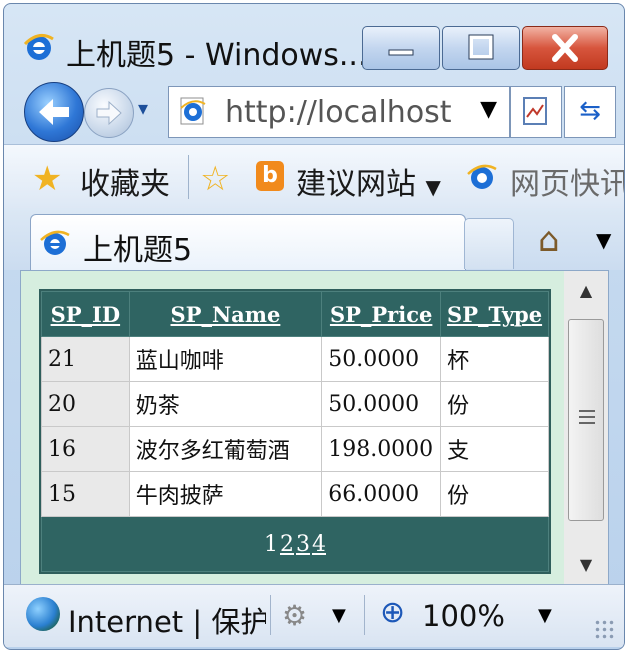 The width and height of the screenshot is (628, 653). Describe the element at coordinates (494, 314) in the screenshot. I see `sort-sp-type-link: SP_Type` at that location.